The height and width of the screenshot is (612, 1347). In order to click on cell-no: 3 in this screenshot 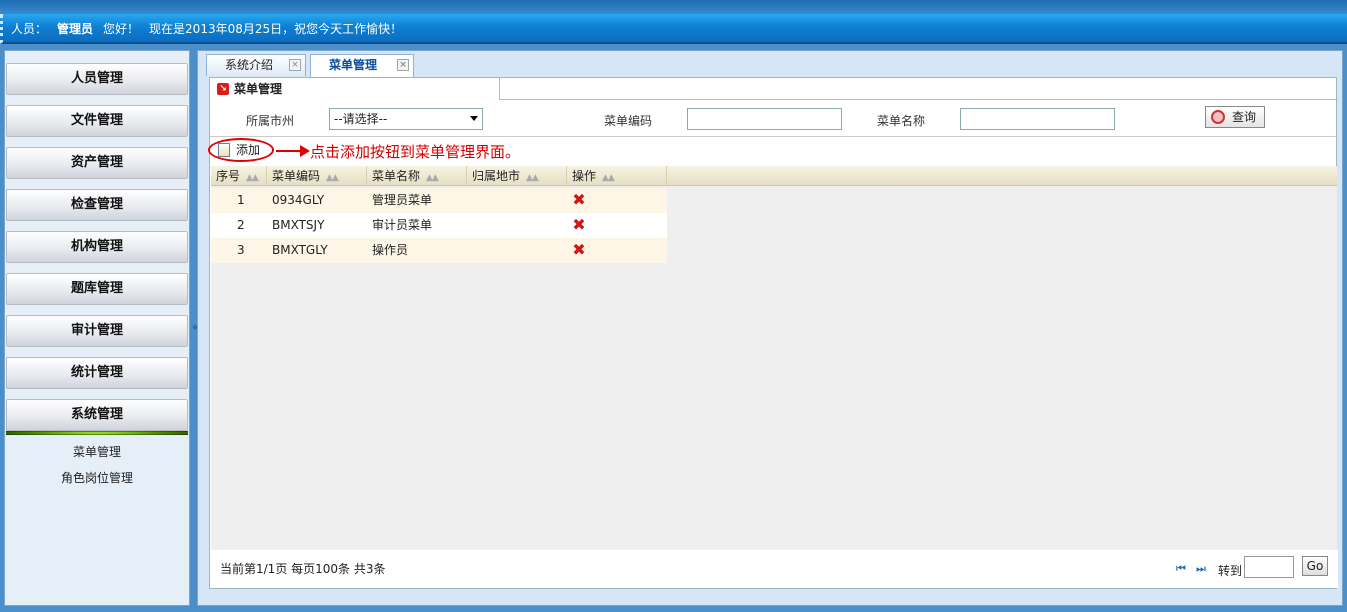, I will do `click(241, 250)`.